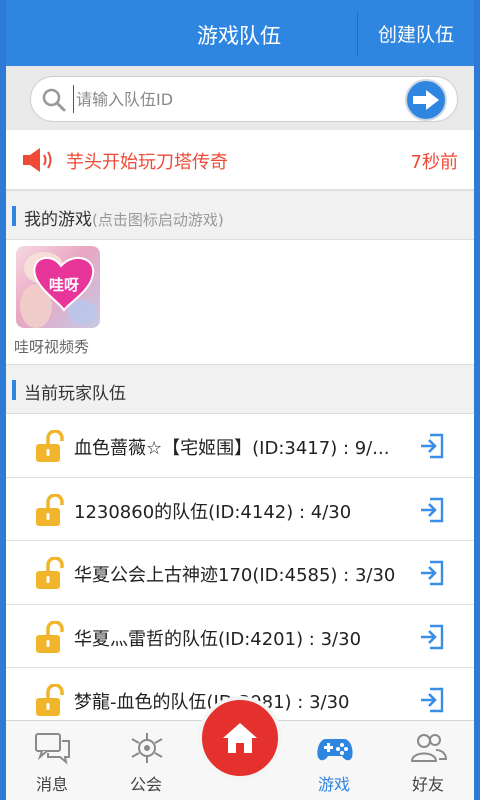 This screenshot has width=480, height=800. What do you see at coordinates (477, 400) in the screenshot?
I see `frame-right-edge` at bounding box center [477, 400].